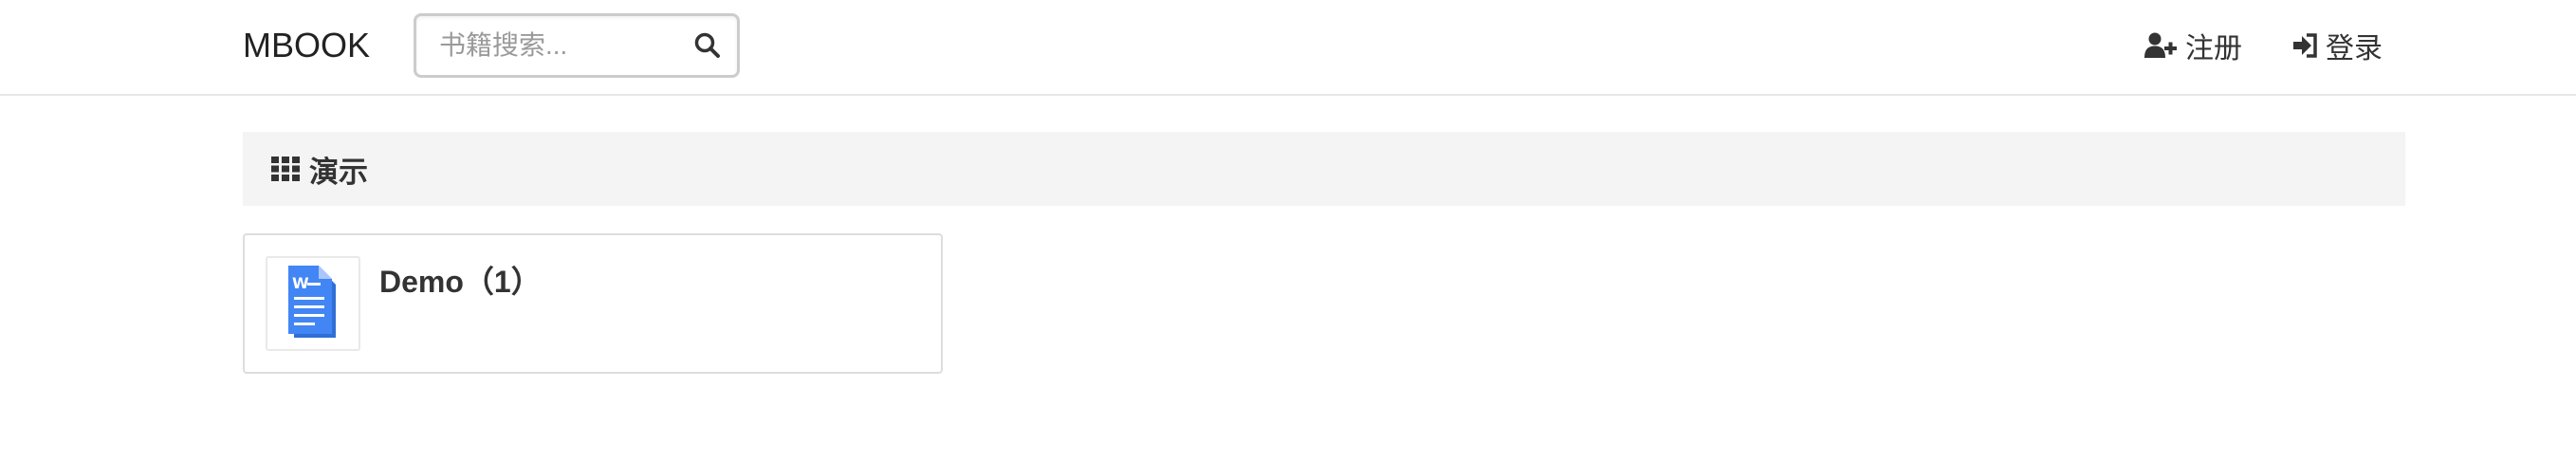 The image size is (2576, 461). Describe the element at coordinates (2160, 45) in the screenshot. I see `user-plus-icon` at that location.